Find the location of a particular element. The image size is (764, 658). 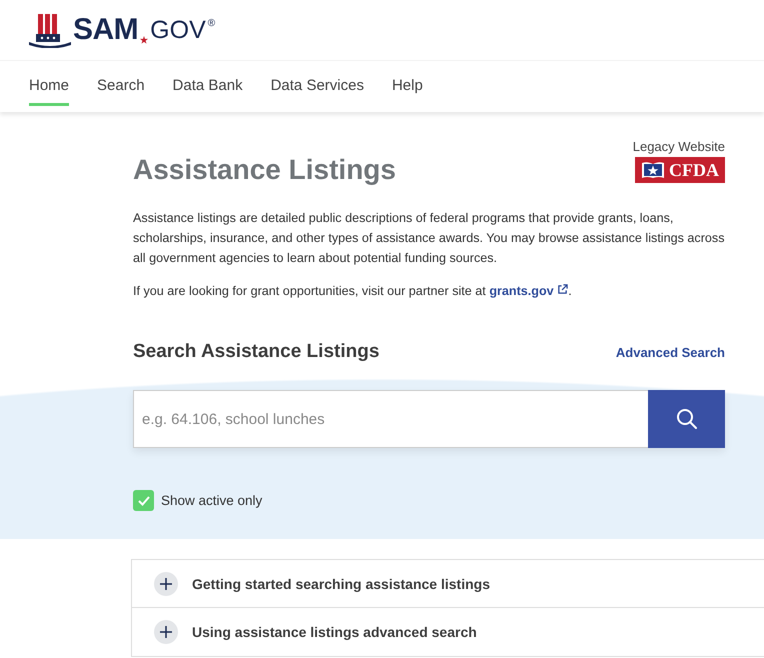

advanced-search-link: Advanced Search is located at coordinates (670, 352).